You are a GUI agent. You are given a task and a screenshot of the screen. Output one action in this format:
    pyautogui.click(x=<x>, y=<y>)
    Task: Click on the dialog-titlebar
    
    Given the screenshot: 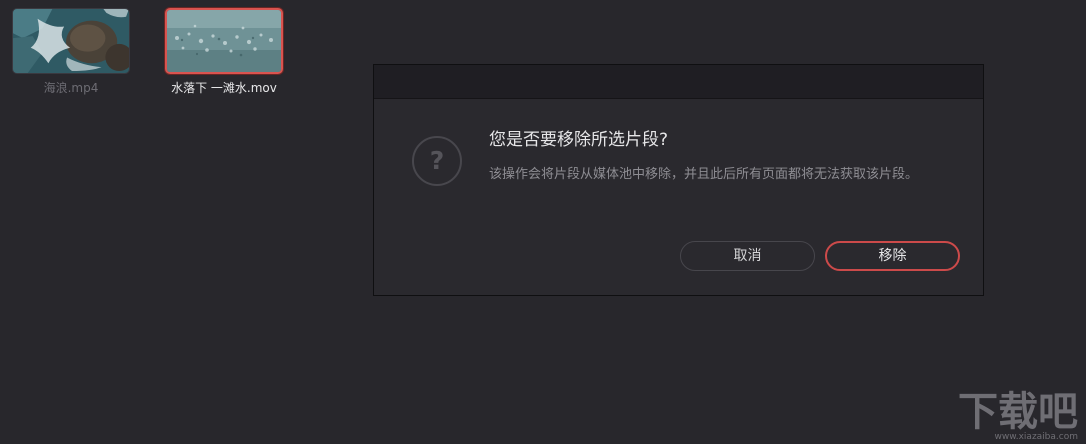 What is the action you would take?
    pyautogui.click(x=678, y=82)
    